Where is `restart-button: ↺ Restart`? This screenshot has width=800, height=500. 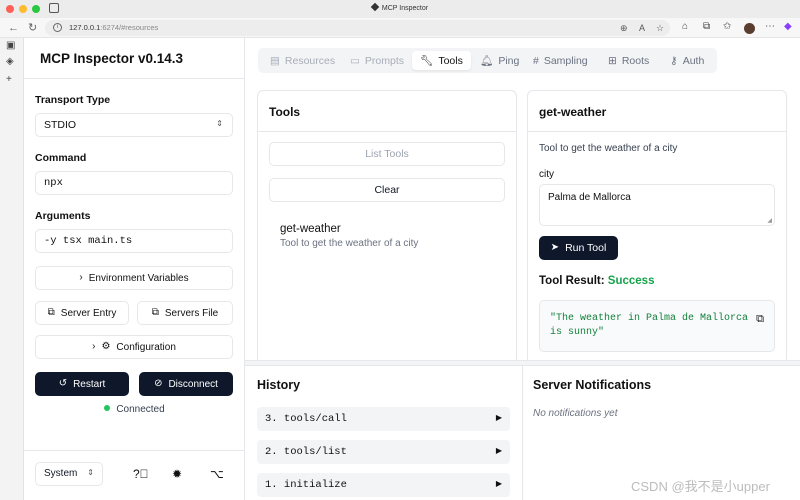 restart-button: ↺ Restart is located at coordinates (82, 384).